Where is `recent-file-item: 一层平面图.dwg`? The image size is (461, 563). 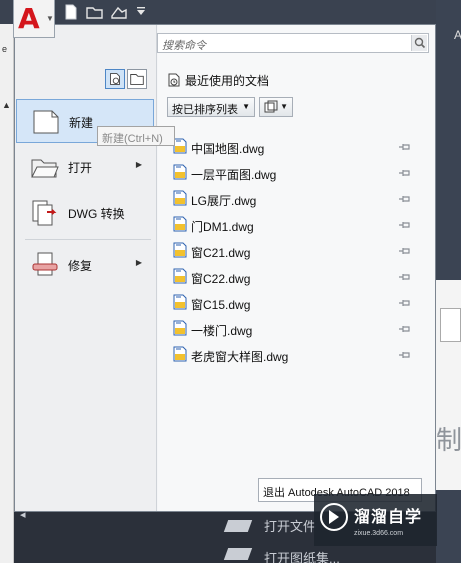 recent-file-item: 一层平面图.dwg is located at coordinates (292, 173).